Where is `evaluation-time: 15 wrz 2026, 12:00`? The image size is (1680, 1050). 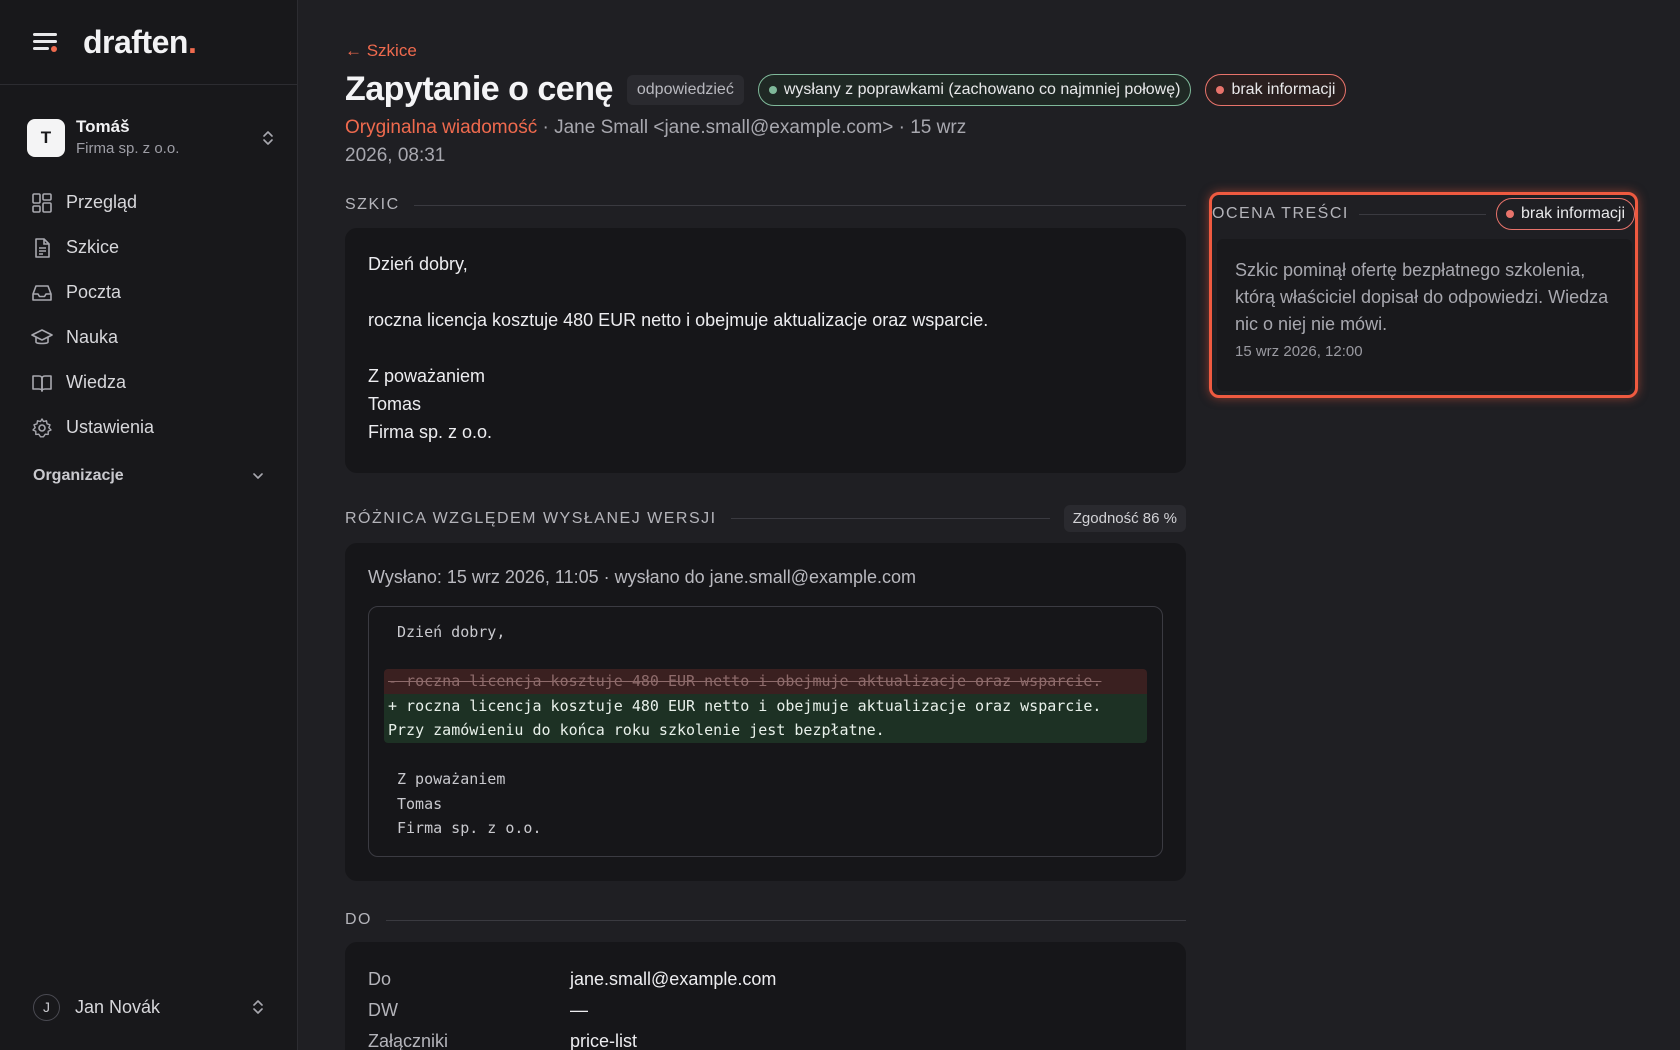 evaluation-time: 15 wrz 2026, 12:00 is located at coordinates (1299, 351).